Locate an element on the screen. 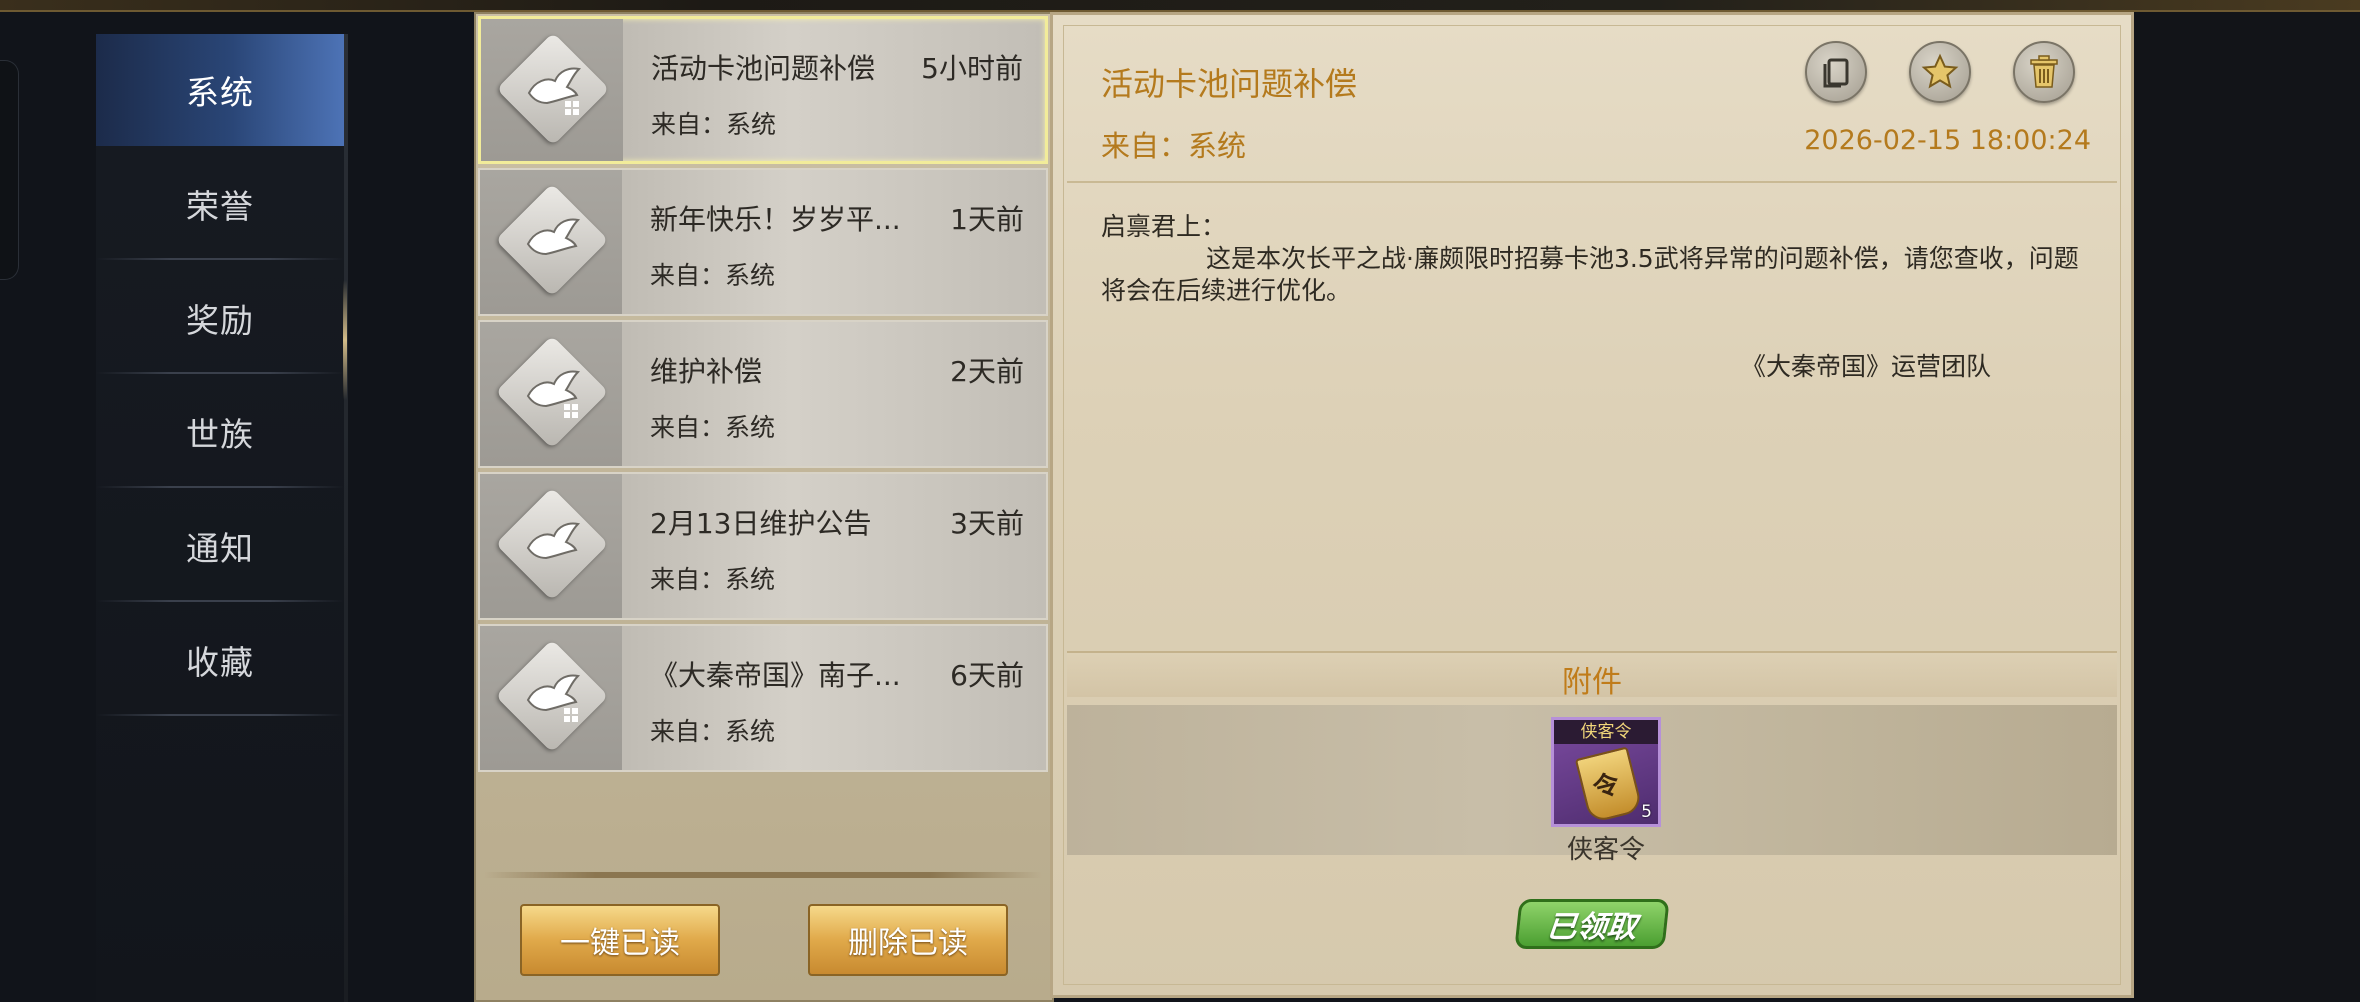  token-glyph: 令 is located at coordinates (1606, 786).